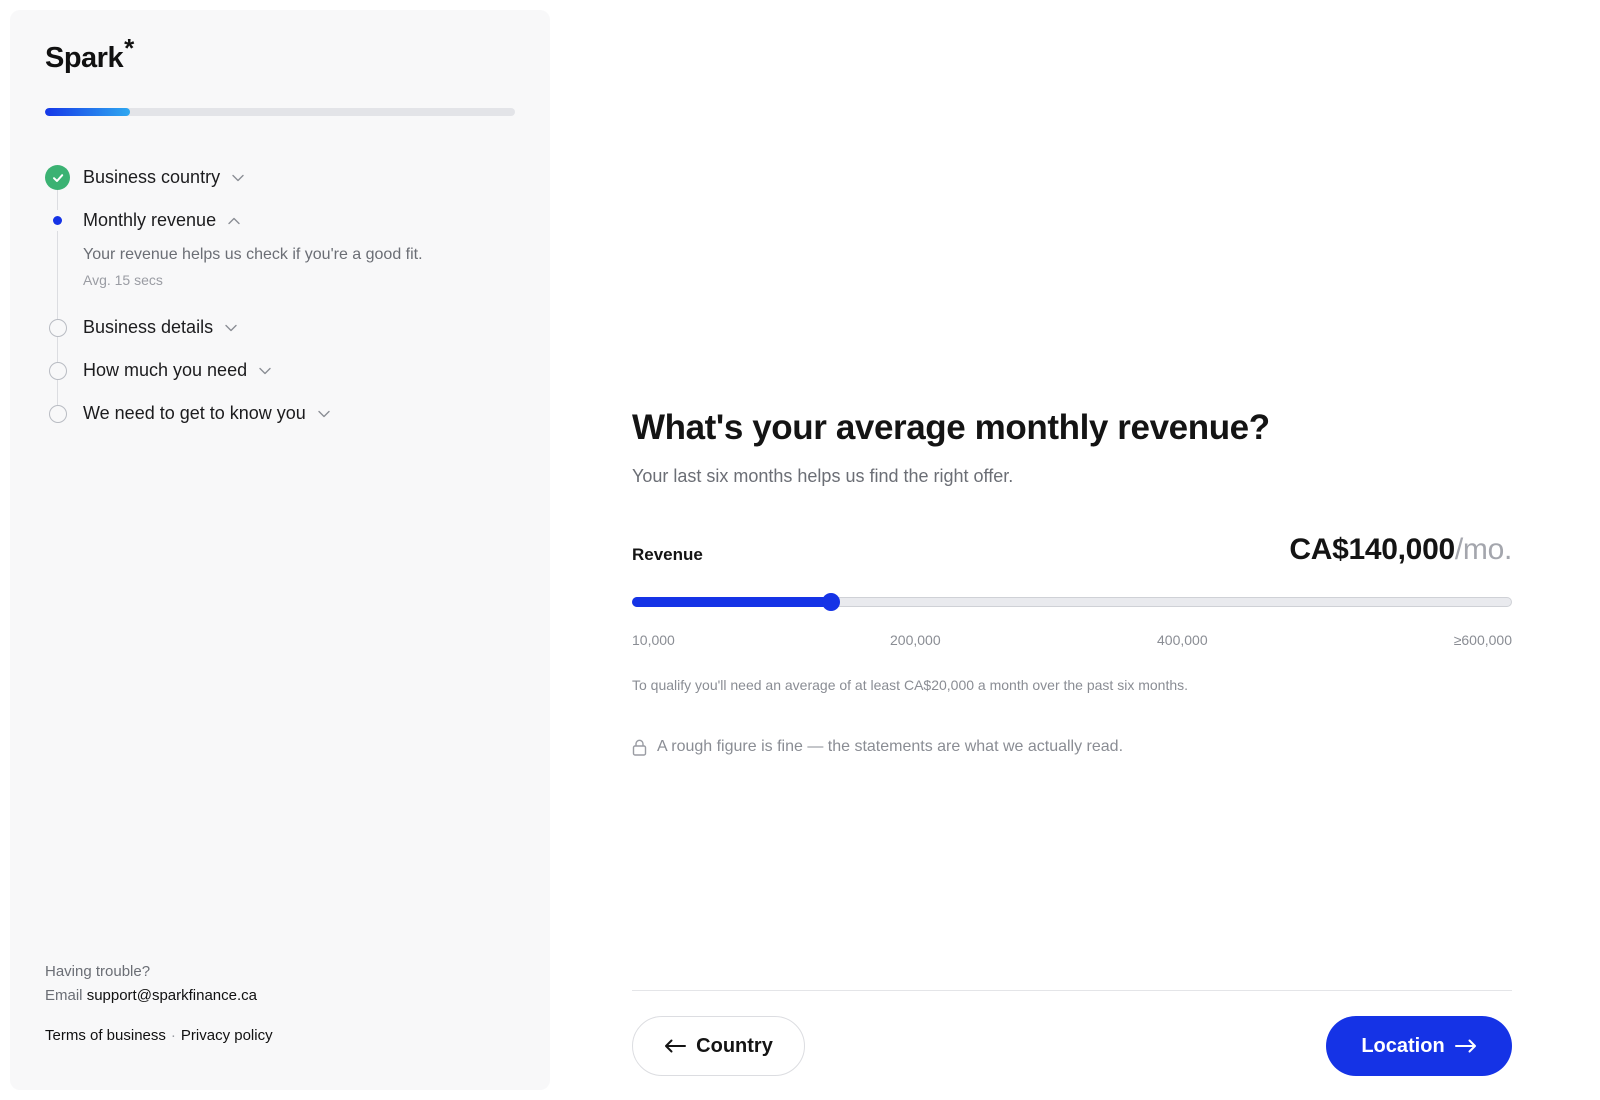  Describe the element at coordinates (194, 413) in the screenshot. I see `step-label: We need to get to know you` at that location.